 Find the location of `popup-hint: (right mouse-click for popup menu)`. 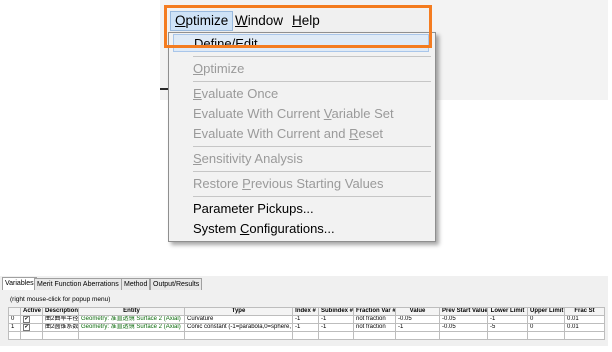

popup-hint: (right mouse-click for popup menu) is located at coordinates (60, 299).